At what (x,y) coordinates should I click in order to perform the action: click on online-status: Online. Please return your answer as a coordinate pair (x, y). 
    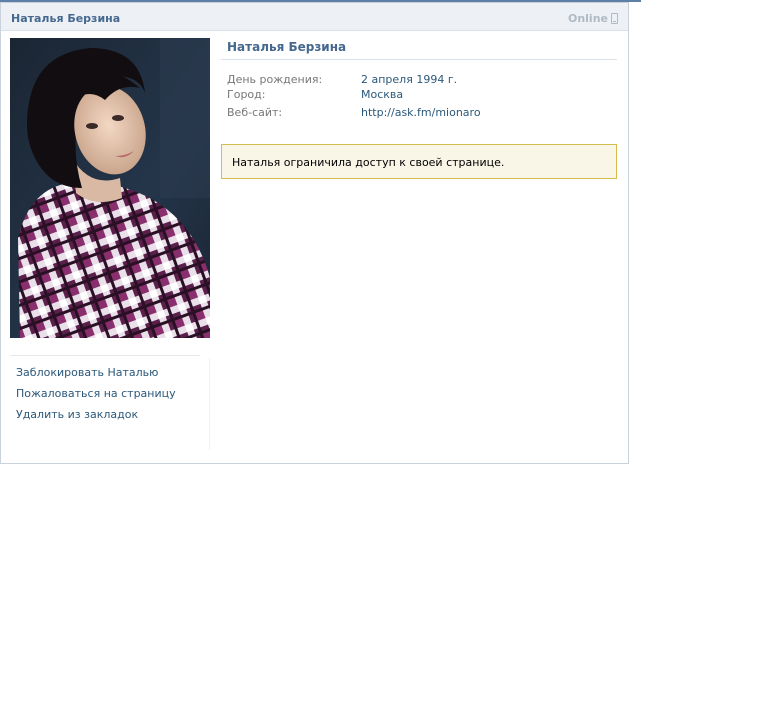
    Looking at the image, I should click on (593, 18).